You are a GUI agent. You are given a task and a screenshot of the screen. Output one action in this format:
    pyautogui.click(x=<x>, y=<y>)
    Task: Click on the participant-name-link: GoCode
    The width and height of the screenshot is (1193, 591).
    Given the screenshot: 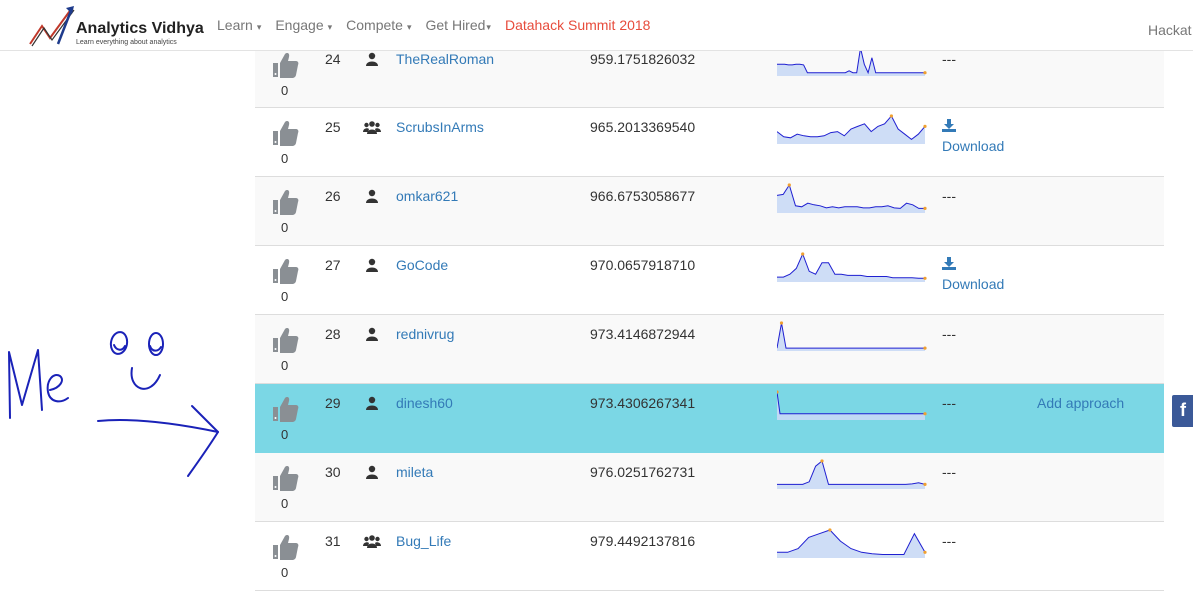 What is the action you would take?
    pyautogui.click(x=422, y=265)
    